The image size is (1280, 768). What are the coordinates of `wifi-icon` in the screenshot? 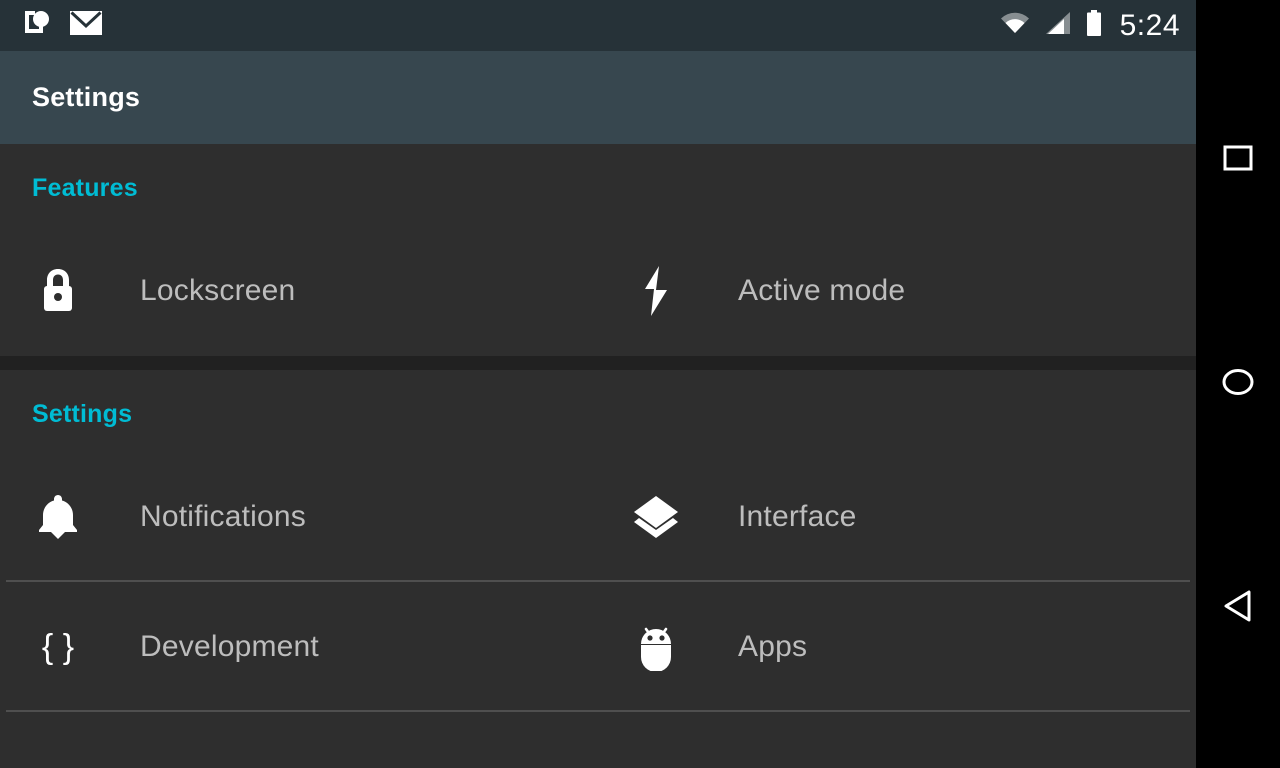 It's located at (1015, 25).